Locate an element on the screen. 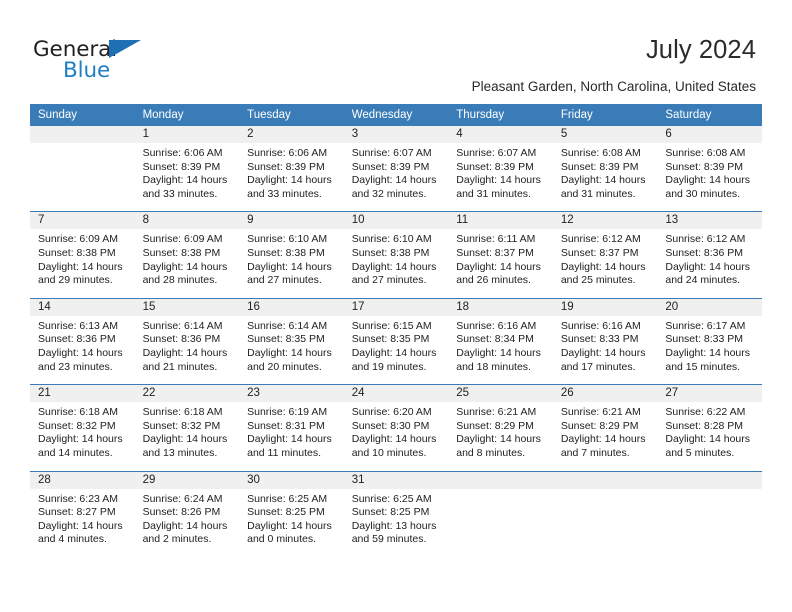  daylight-text: and 19 minutes. is located at coordinates (389, 366).